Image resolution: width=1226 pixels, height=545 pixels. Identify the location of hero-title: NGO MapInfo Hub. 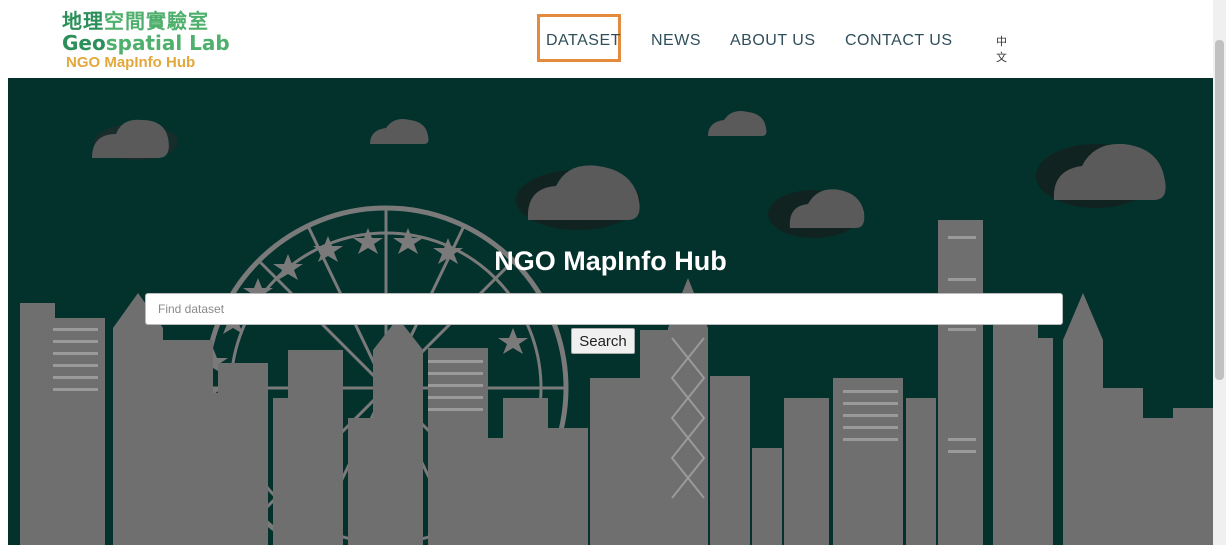
(610, 261).